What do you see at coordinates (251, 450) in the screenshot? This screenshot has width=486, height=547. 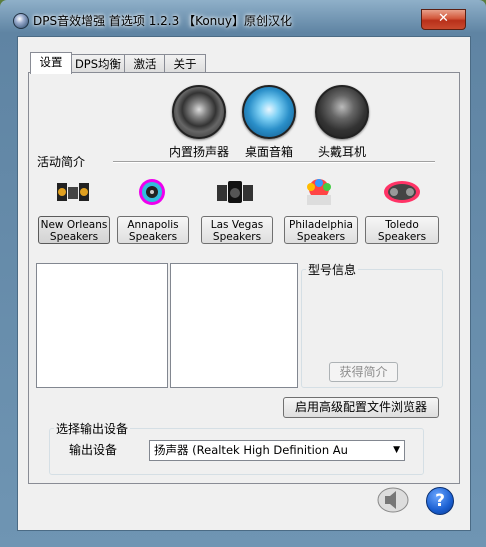 I see `output-device-value: 扬声器 (Realtek High Definition Au` at bounding box center [251, 450].